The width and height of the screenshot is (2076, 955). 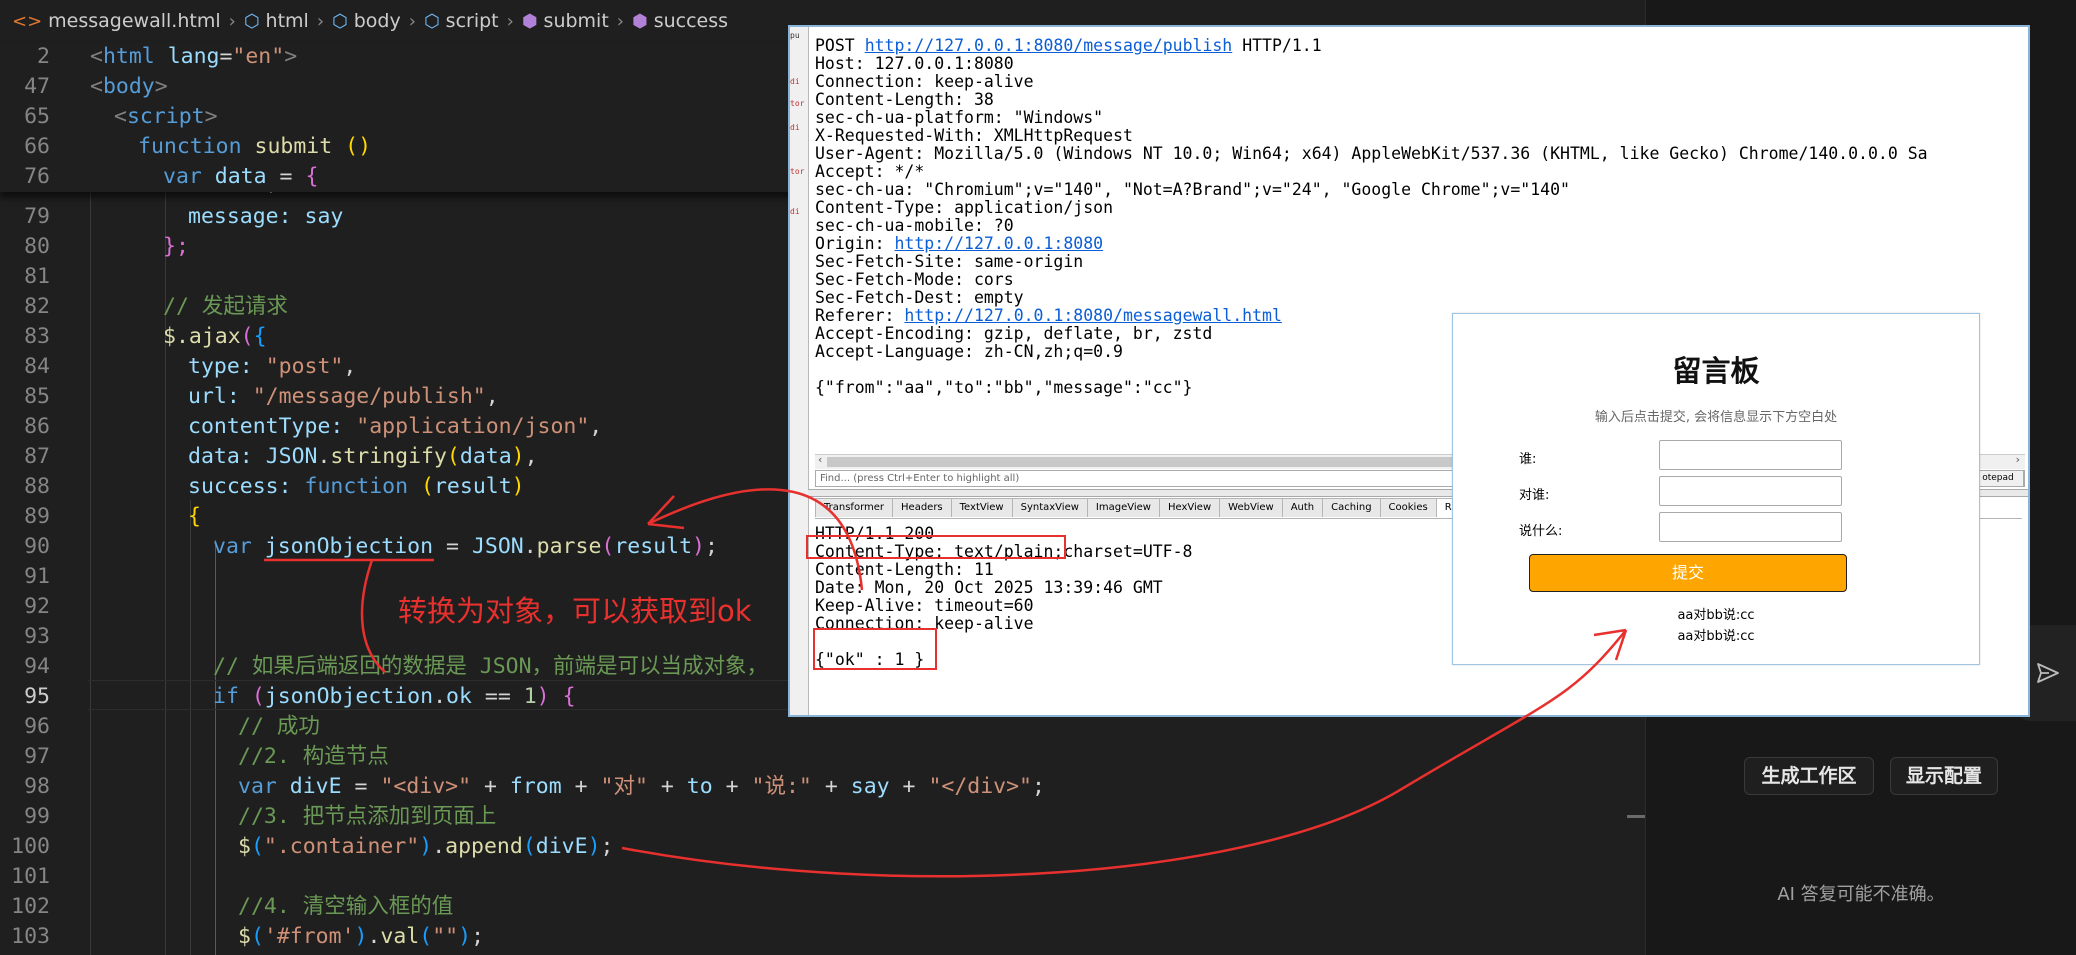 What do you see at coordinates (266, 426) in the screenshot?
I see `code-token: contentType:` at bounding box center [266, 426].